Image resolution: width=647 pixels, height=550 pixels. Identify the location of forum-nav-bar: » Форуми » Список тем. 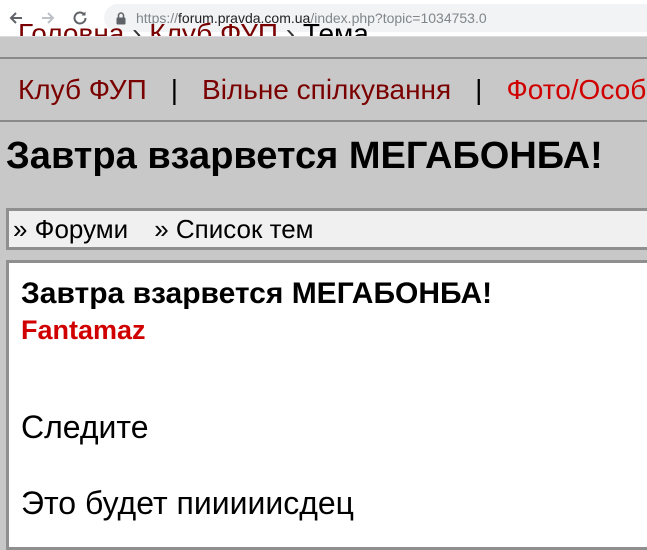
(326, 229).